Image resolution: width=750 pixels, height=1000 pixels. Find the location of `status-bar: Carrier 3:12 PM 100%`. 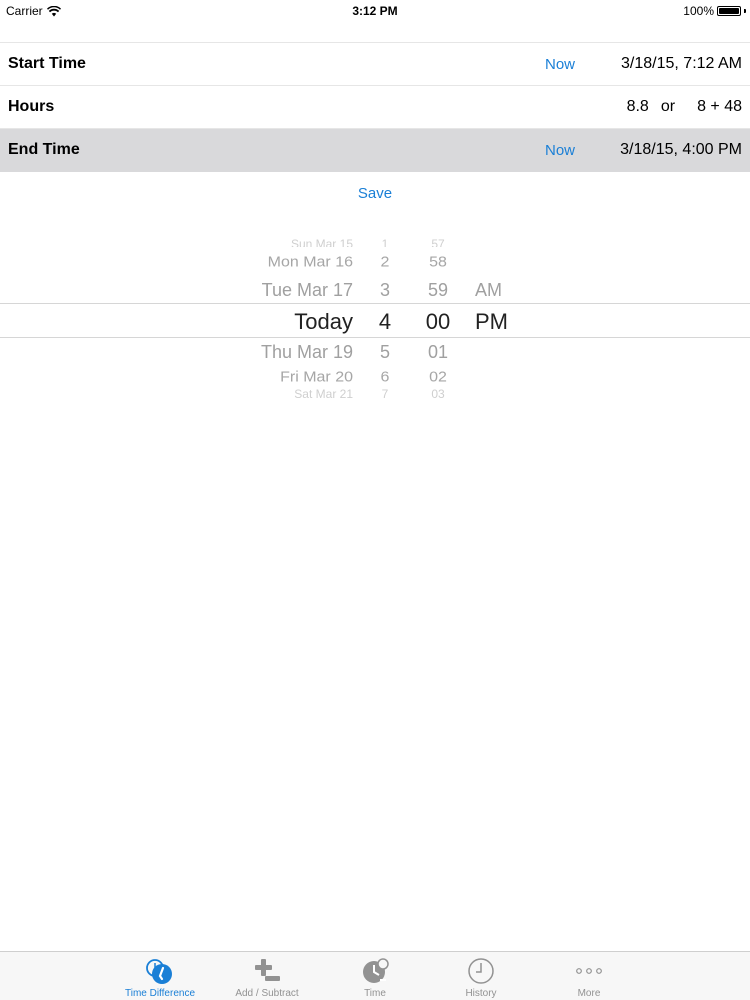

status-bar: Carrier 3:12 PM 100% is located at coordinates (375, 11).